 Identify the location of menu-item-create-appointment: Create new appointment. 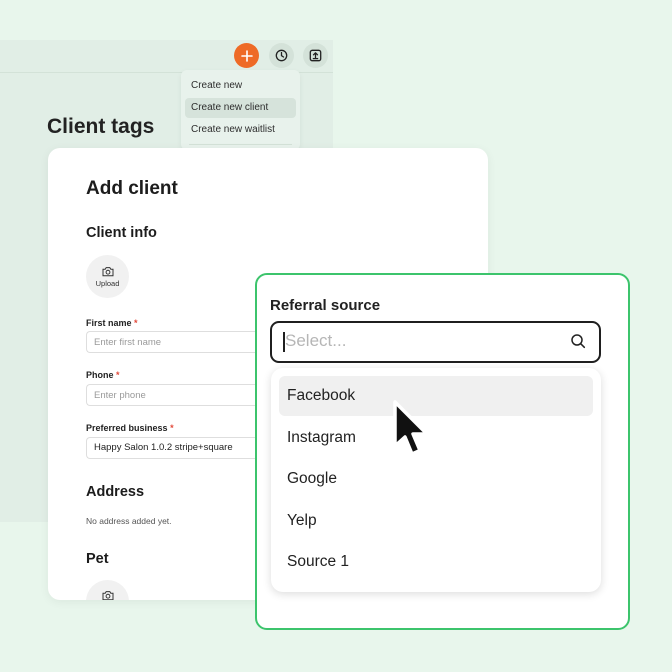
(240, 93).